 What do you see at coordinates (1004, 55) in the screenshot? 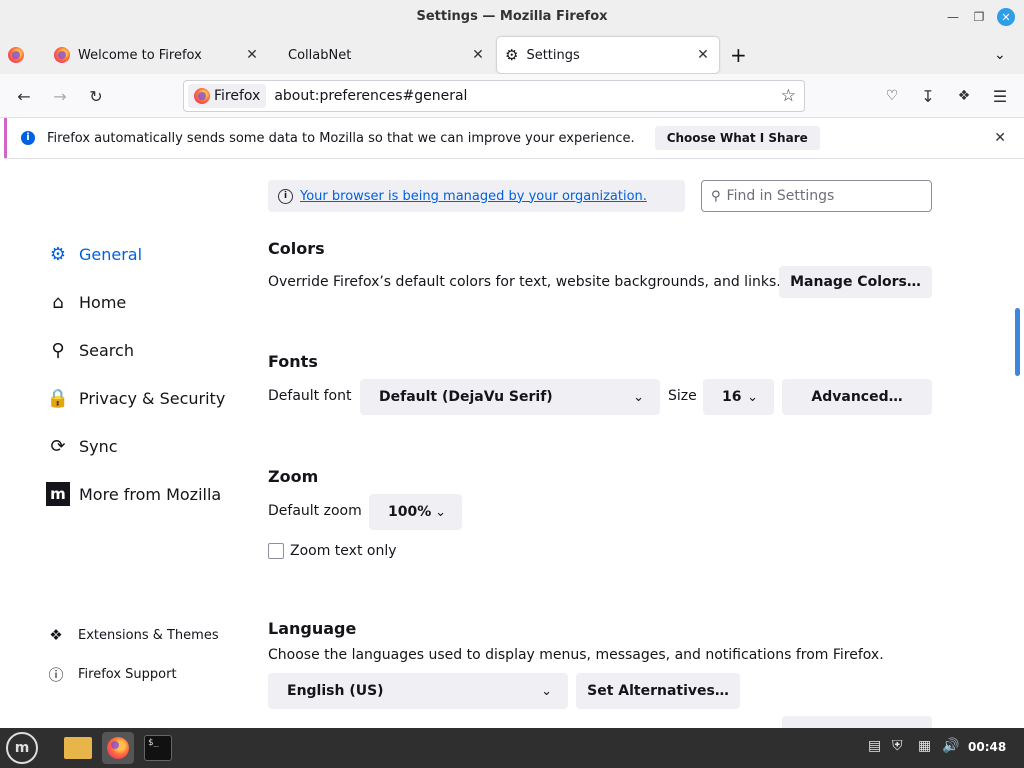
I see `list-tabs-button: ⌄` at bounding box center [1004, 55].